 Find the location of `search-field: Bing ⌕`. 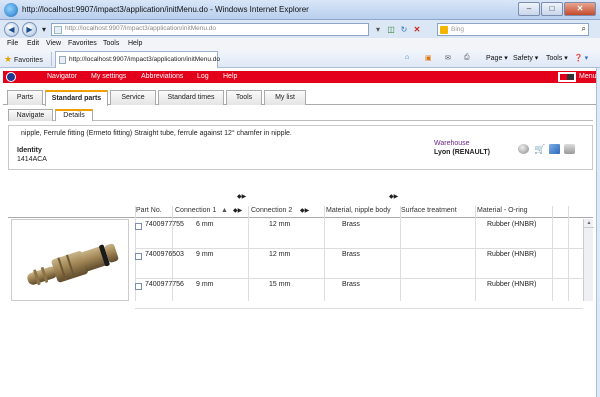

search-field: Bing ⌕ is located at coordinates (513, 29).